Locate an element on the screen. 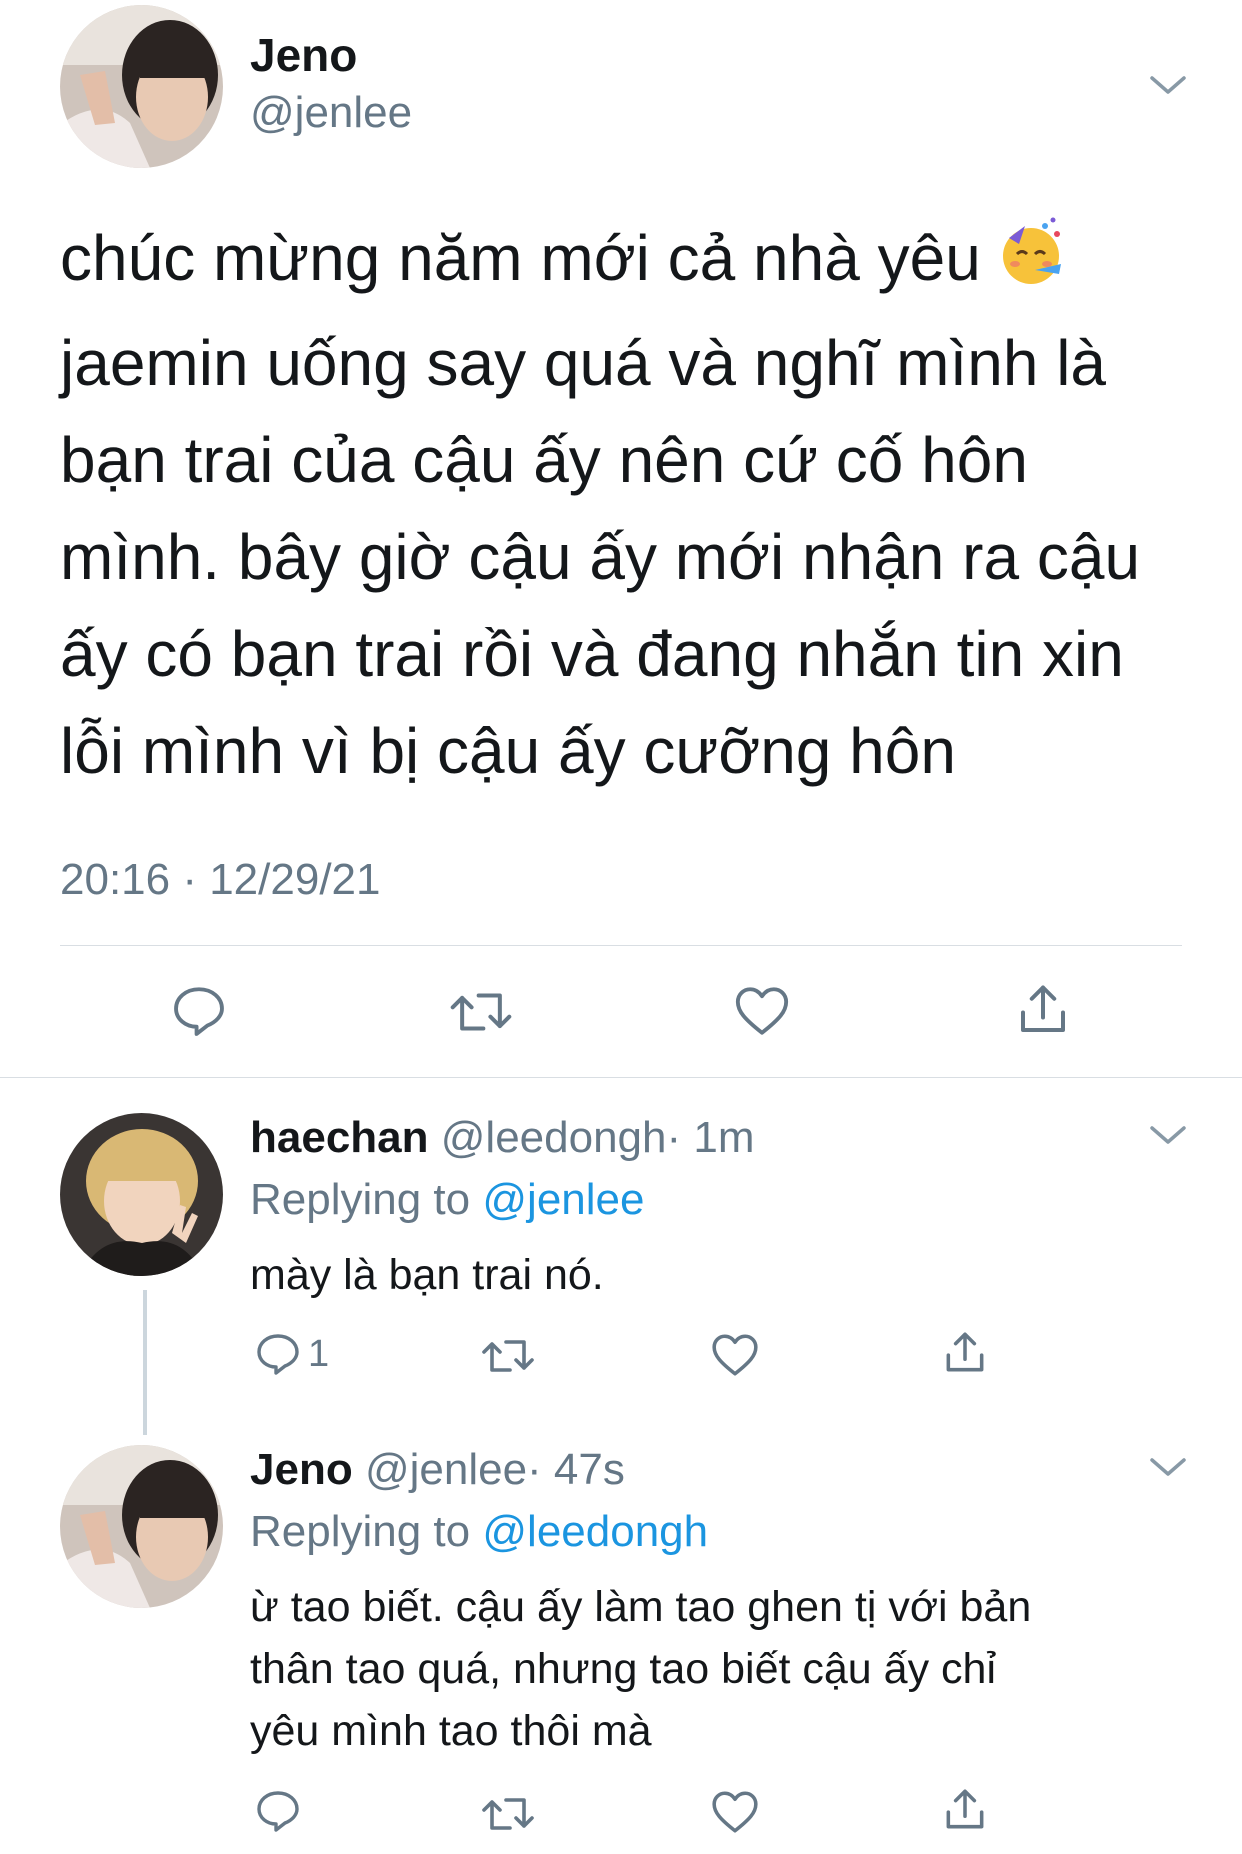 Image resolution: width=1242 pixels, height=1854 pixels. reply-header: haechan @leedongh· 1m is located at coordinates (502, 1138).